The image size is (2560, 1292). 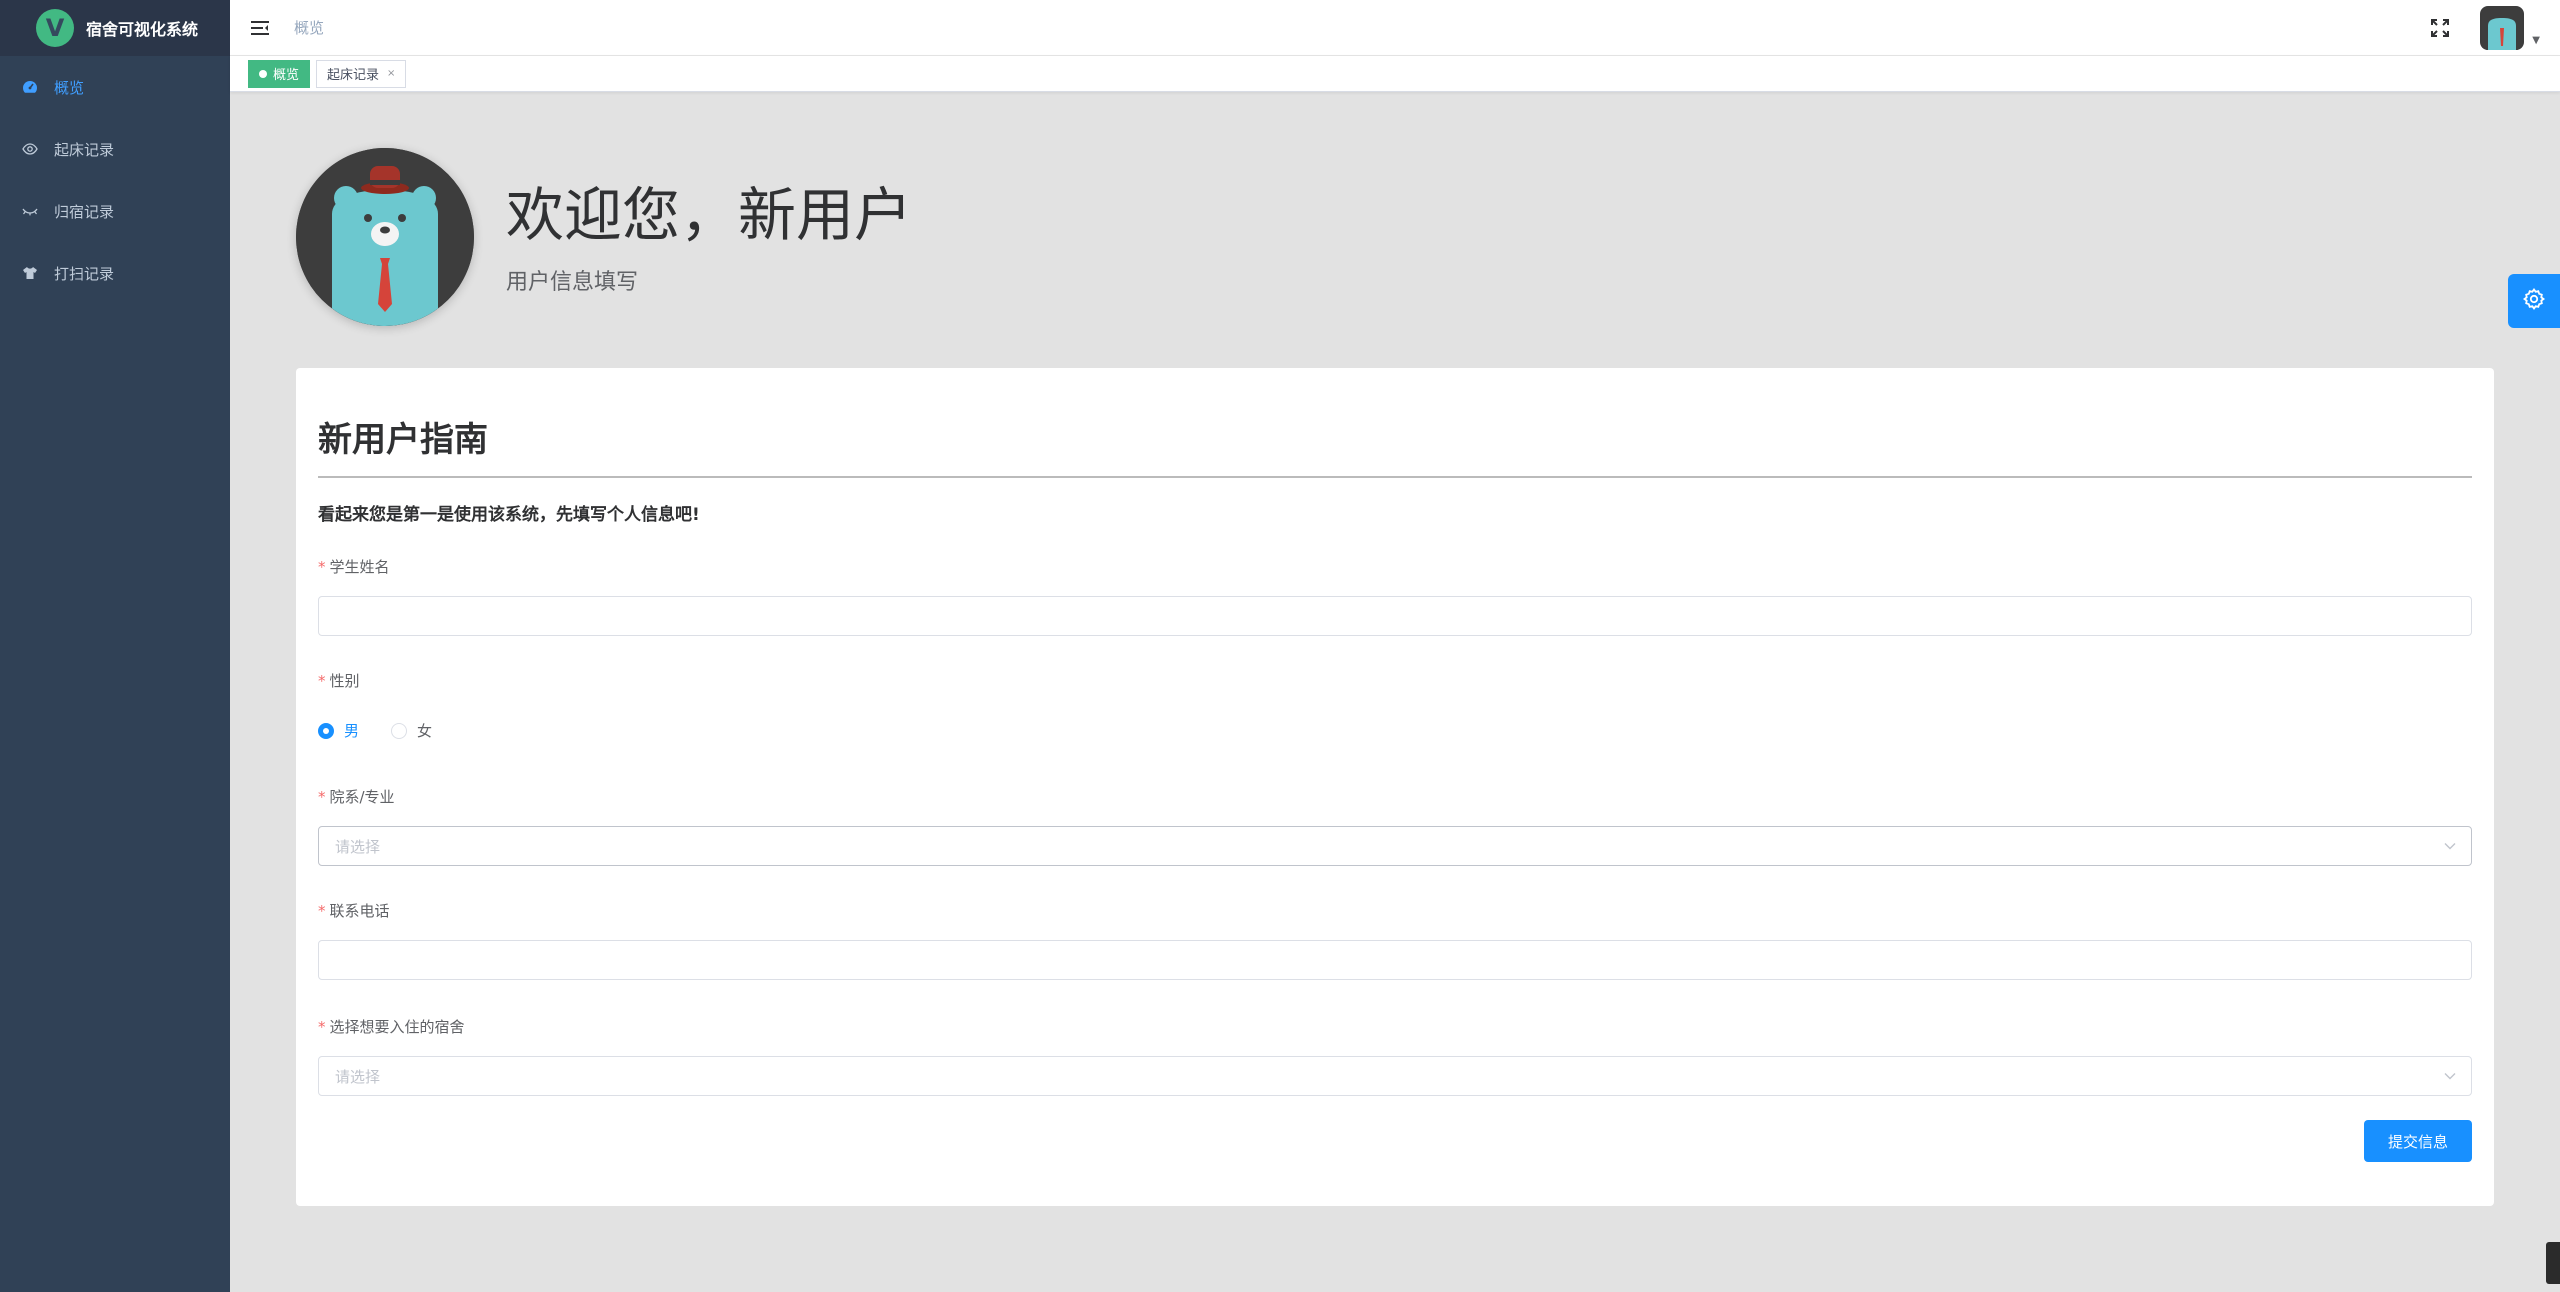 I want to click on name-input, so click(x=1395, y=616).